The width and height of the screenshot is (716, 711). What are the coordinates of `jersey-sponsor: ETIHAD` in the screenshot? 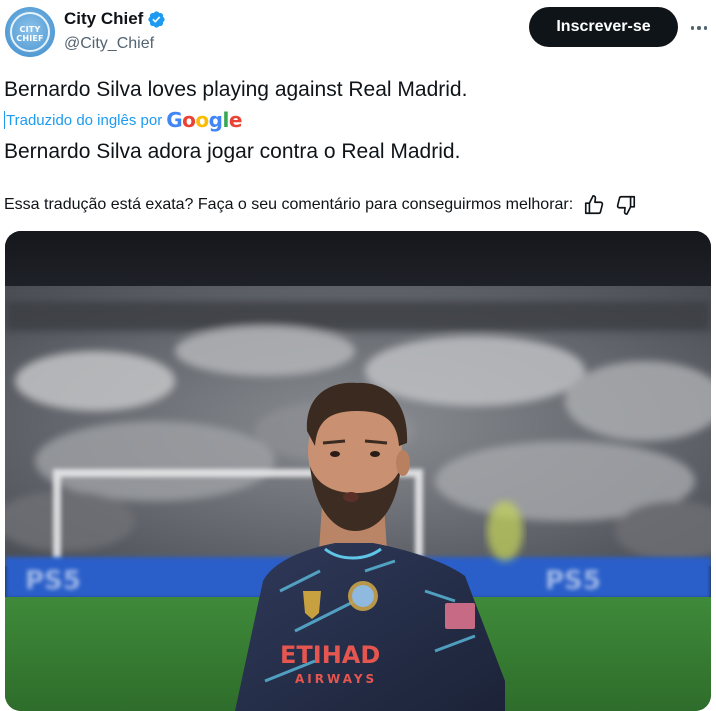 It's located at (330, 655).